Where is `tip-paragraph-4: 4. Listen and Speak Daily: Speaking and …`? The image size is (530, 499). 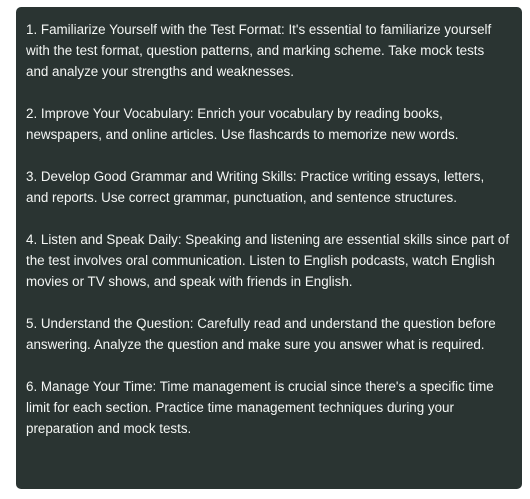 tip-paragraph-4: 4. Listen and Speak Daily: Speaking and … is located at coordinates (268, 260).